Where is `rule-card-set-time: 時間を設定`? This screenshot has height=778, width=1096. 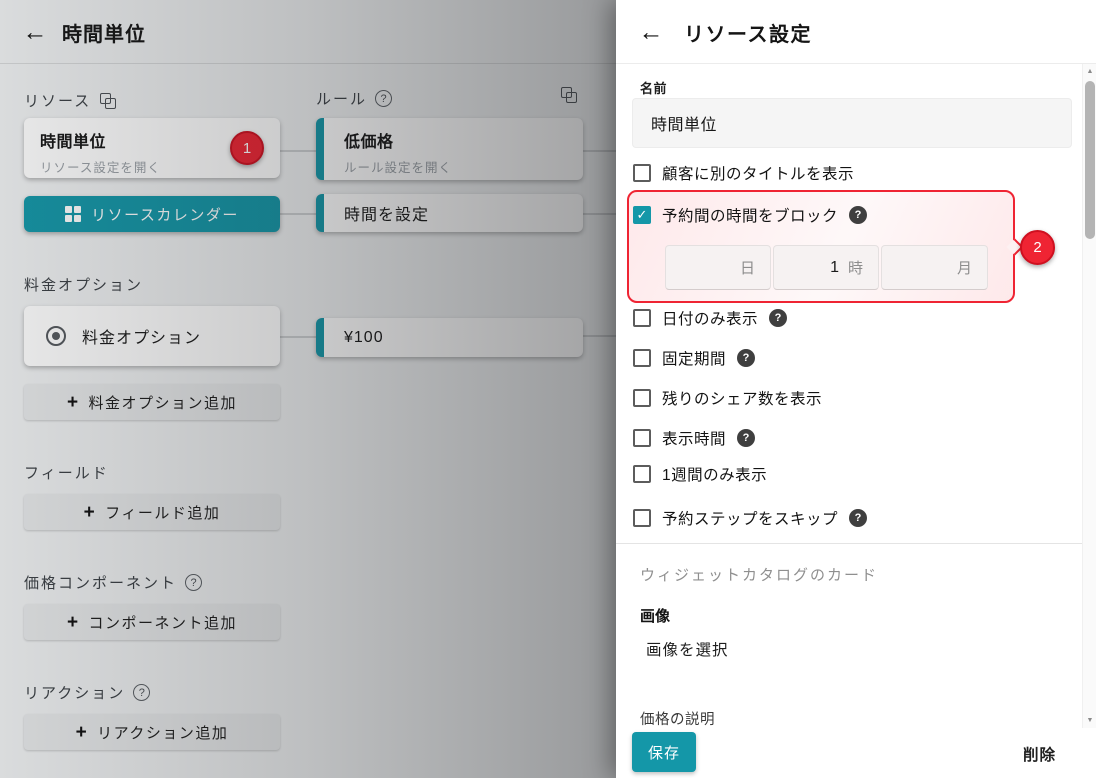 rule-card-set-time: 時間を設定 is located at coordinates (449, 213).